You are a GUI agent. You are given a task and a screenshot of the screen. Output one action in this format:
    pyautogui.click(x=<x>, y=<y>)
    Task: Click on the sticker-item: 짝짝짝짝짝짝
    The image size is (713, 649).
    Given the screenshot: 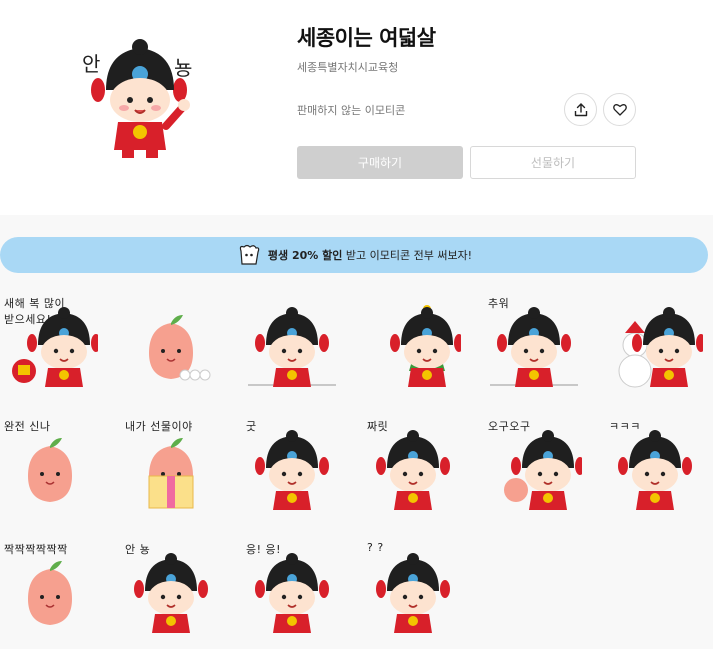 What is the action you would take?
    pyautogui.click(x=50, y=589)
    